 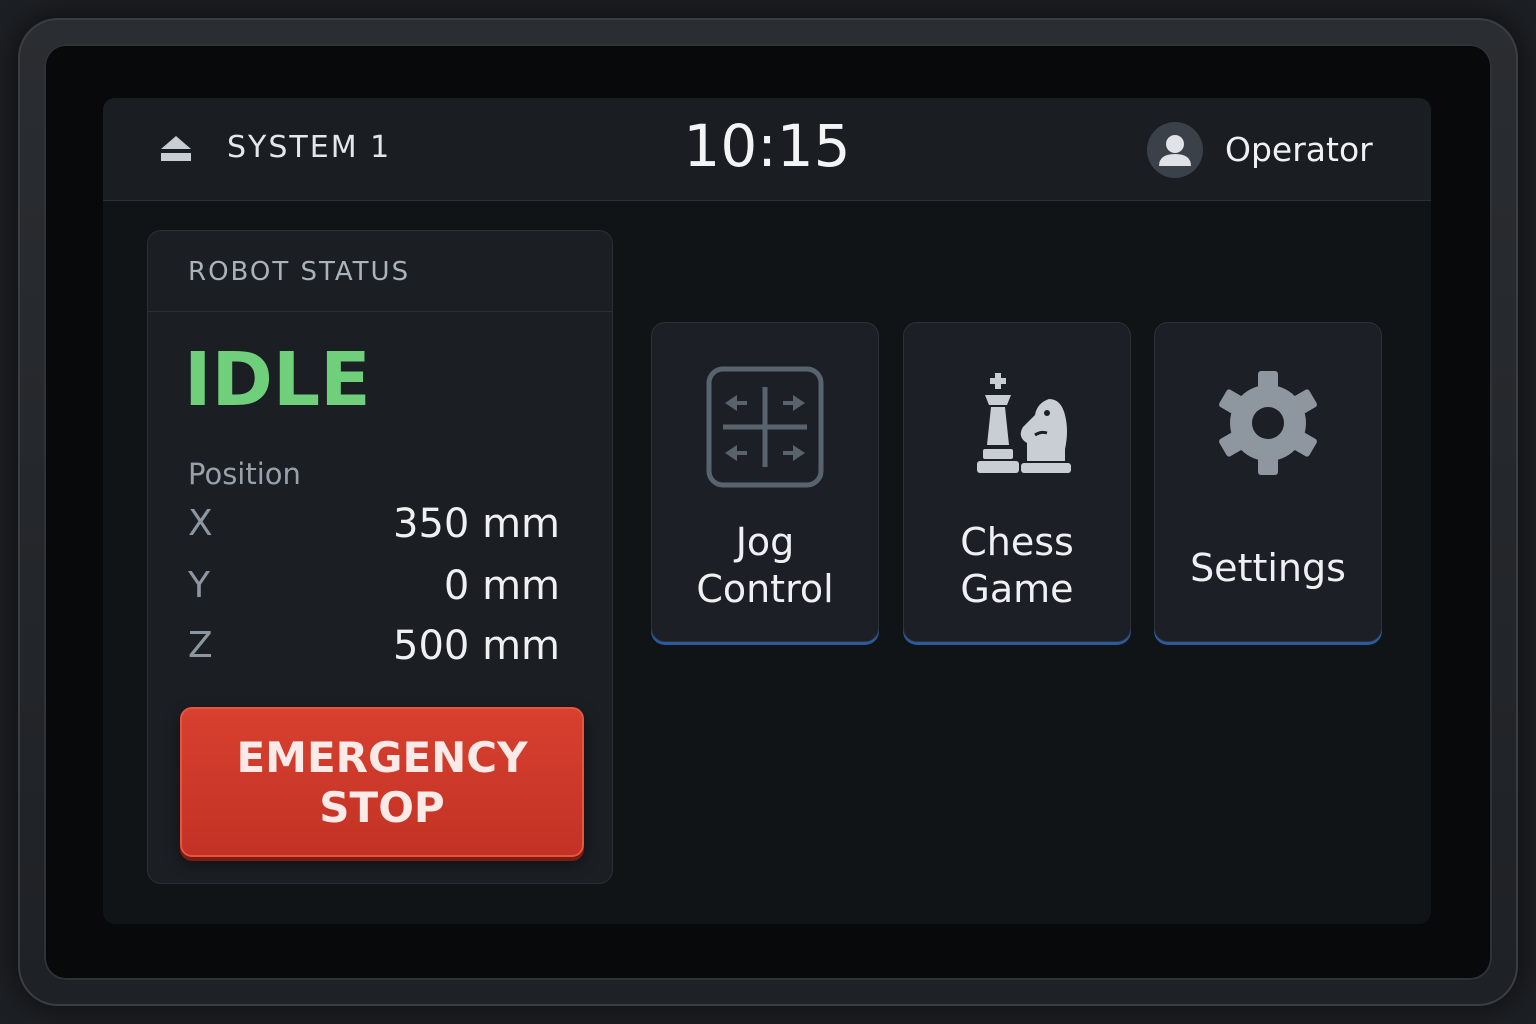 I want to click on robot-state: IDLE, so click(x=277, y=380).